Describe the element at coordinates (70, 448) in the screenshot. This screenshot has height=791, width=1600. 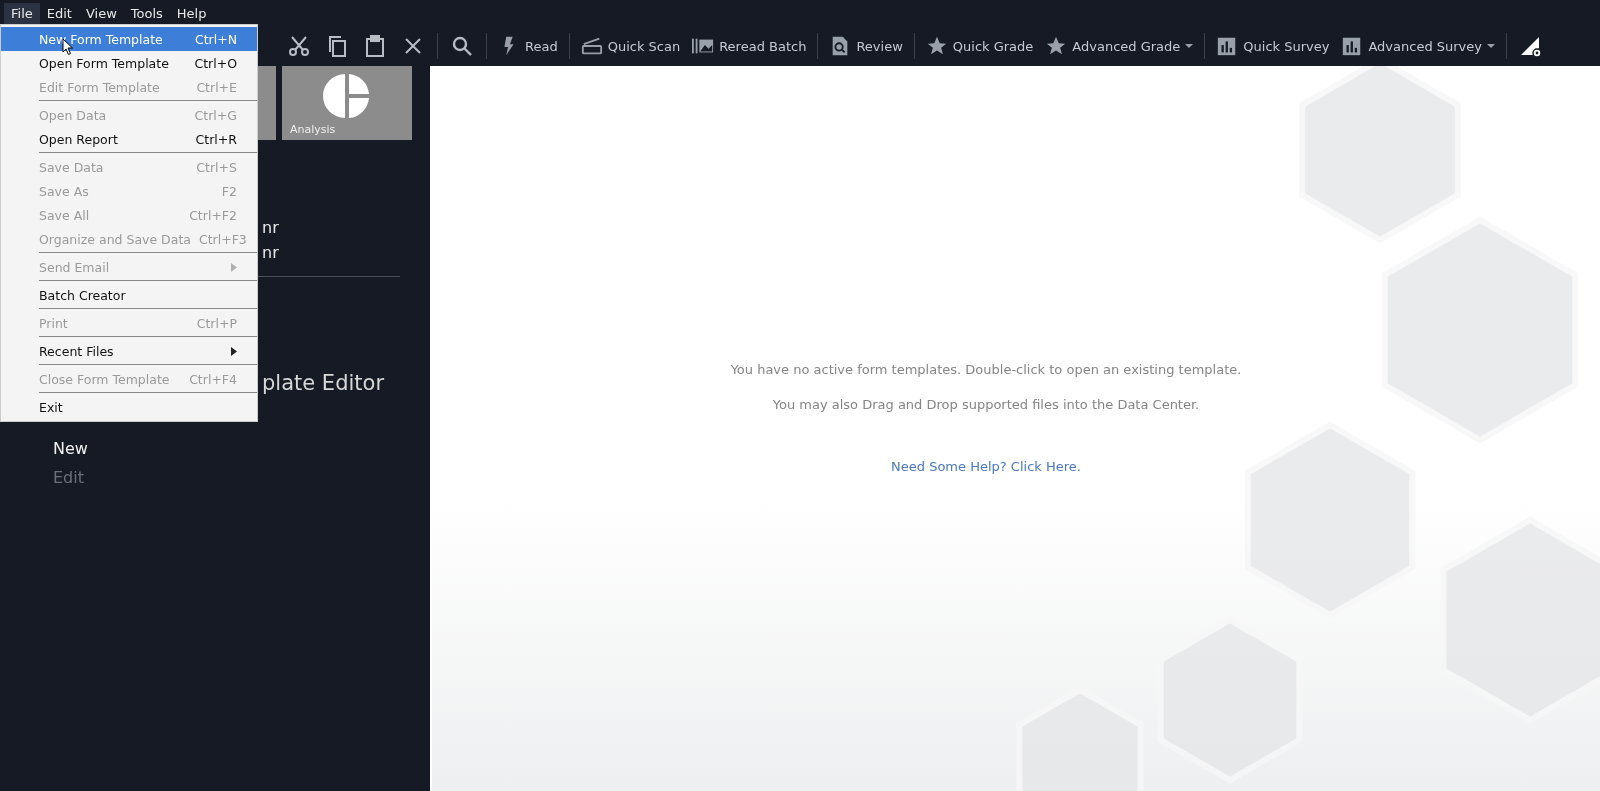
I see `action-link: New` at that location.